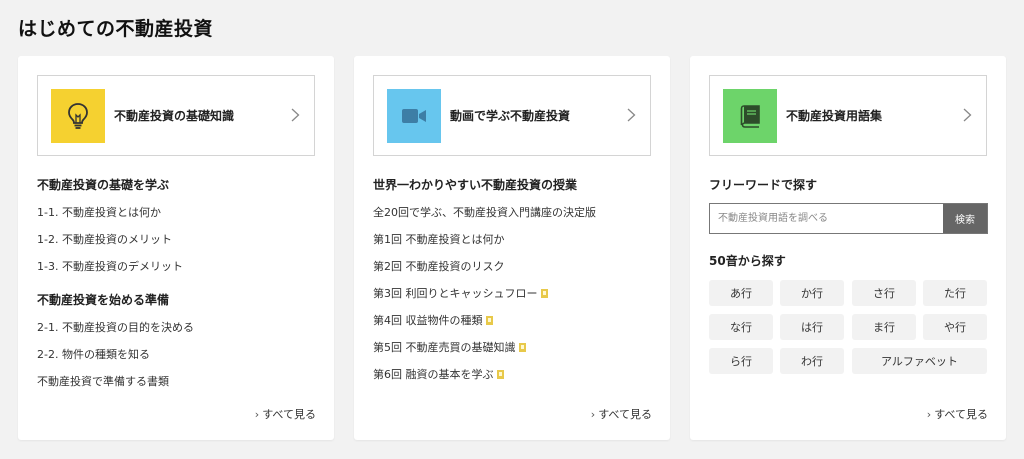  I want to click on kana-button: さ行, so click(884, 293).